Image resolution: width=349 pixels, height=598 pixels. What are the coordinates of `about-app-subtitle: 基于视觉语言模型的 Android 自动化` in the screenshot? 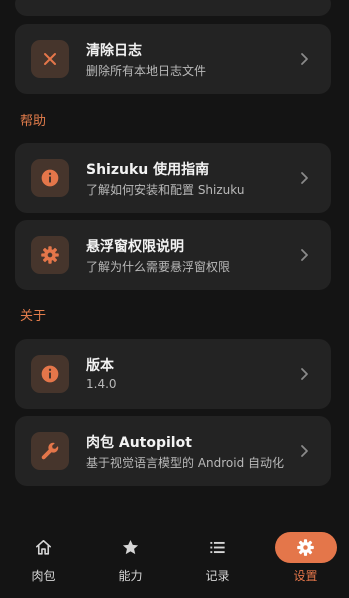 It's located at (185, 463).